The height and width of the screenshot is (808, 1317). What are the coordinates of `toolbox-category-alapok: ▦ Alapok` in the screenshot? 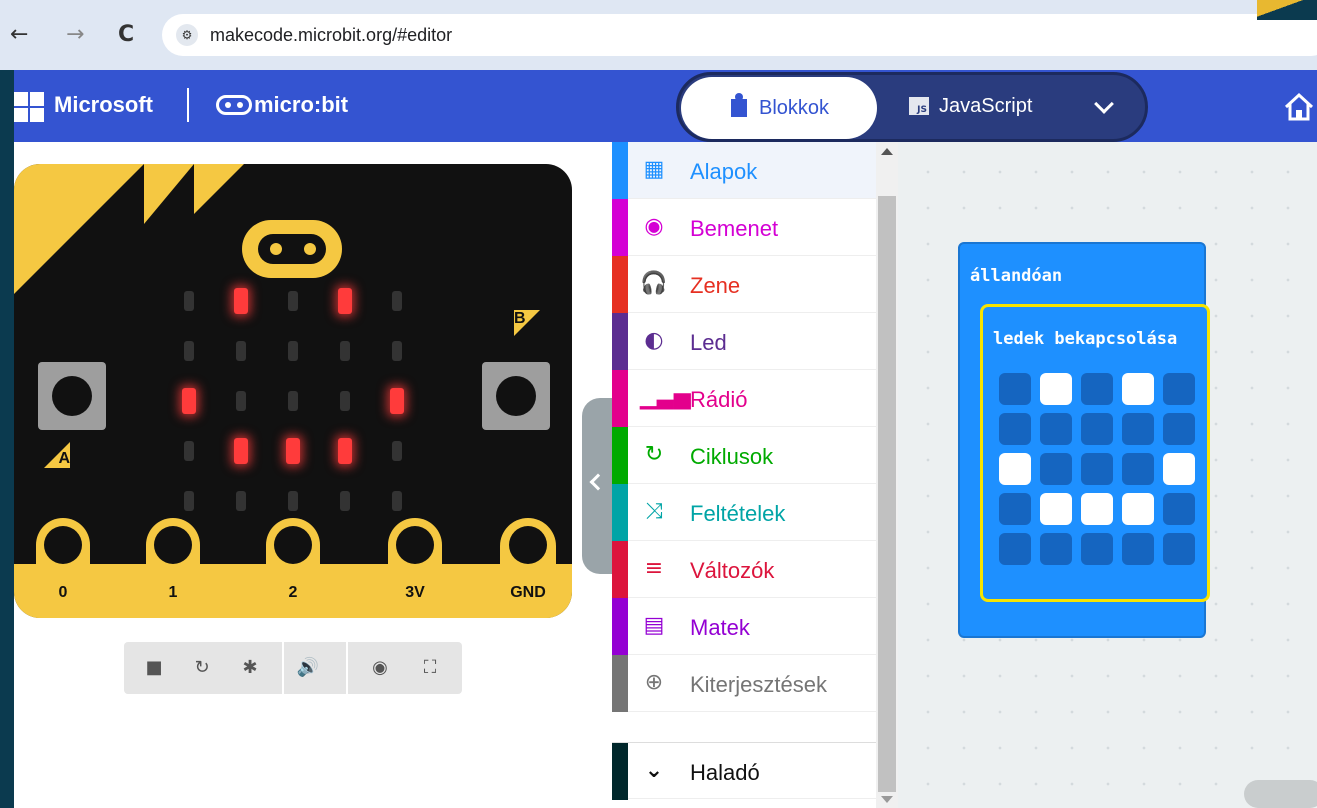 It's located at (744, 170).